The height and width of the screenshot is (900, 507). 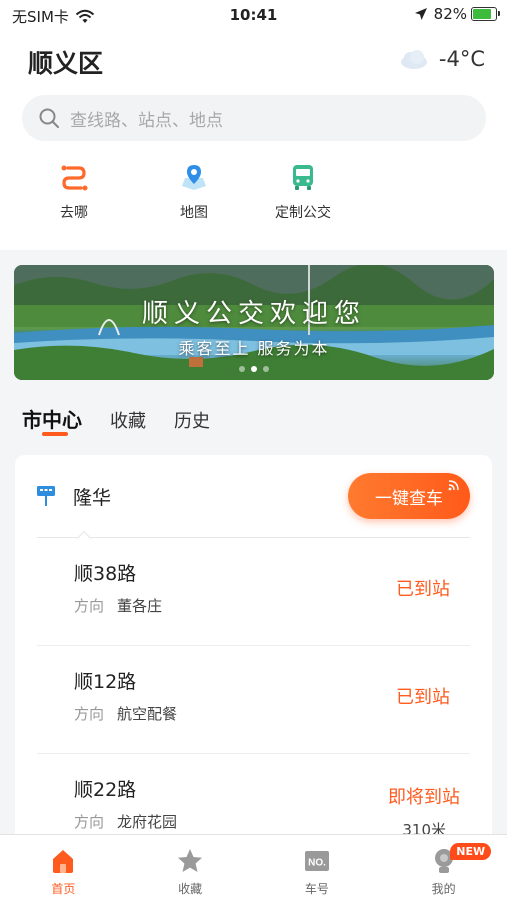 What do you see at coordinates (450, 14) in the screenshot?
I see `battery-percent: 82%` at bounding box center [450, 14].